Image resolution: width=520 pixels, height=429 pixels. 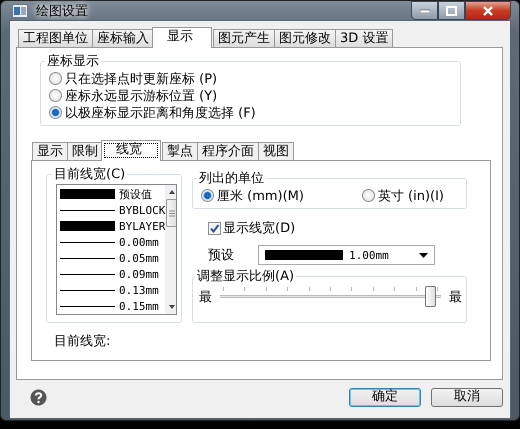 I want to click on tab: 图元修改, so click(x=305, y=38).